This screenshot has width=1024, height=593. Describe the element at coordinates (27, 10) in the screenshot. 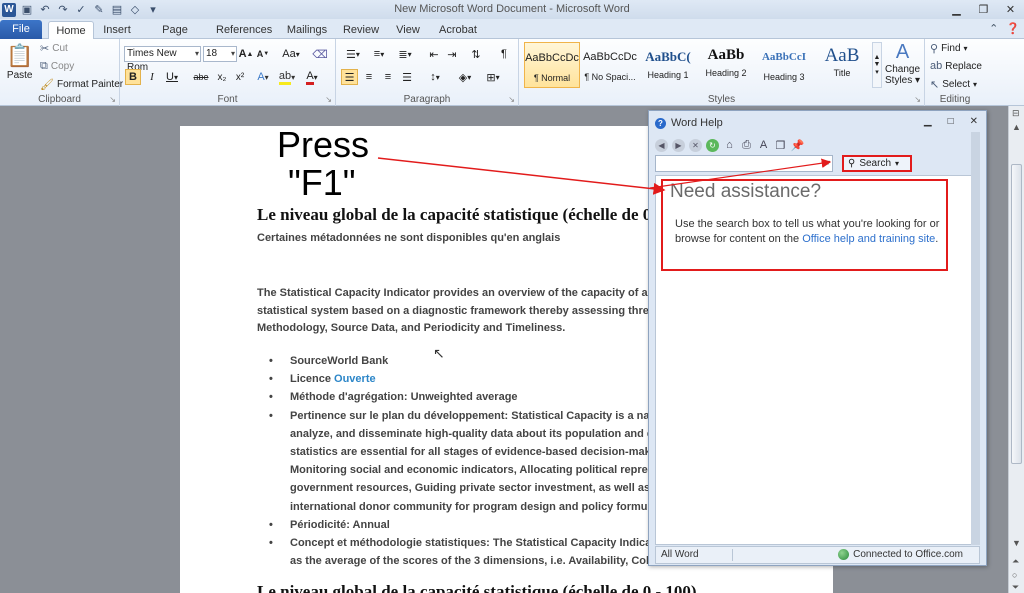

I see `save-icon: ▣` at that location.